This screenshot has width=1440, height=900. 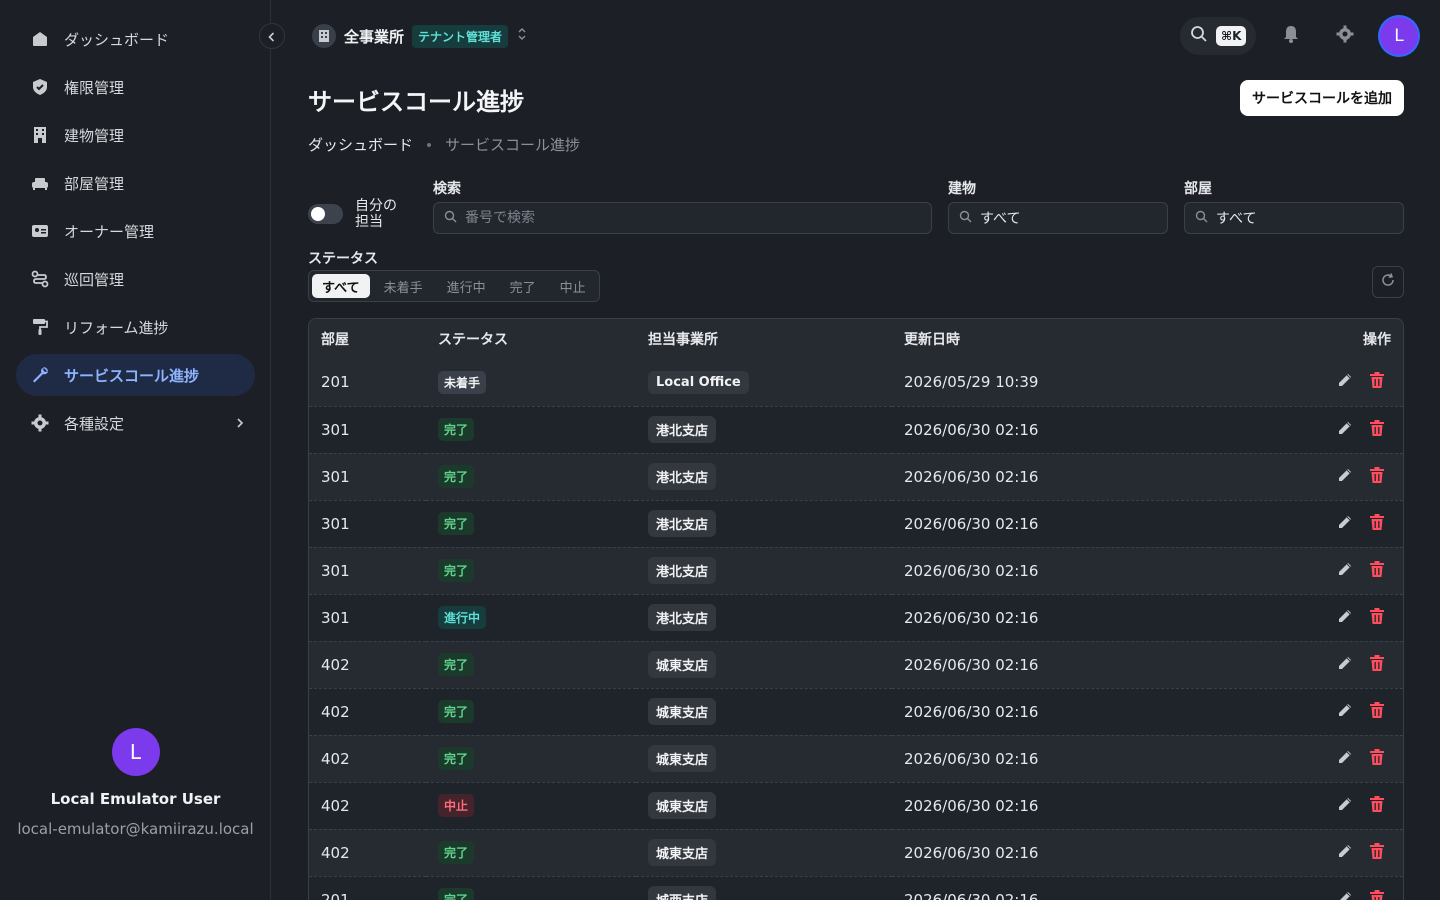 What do you see at coordinates (447, 189) in the screenshot?
I see `search-label: 検索` at bounding box center [447, 189].